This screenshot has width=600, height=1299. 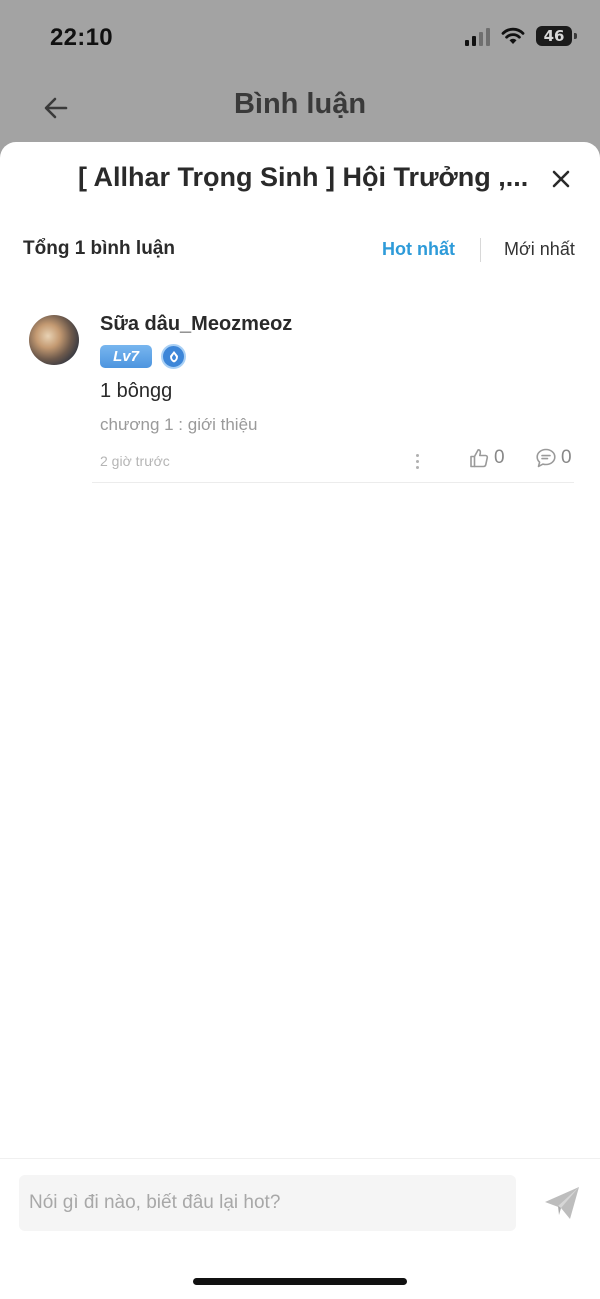 I want to click on reply-button: 0, so click(x=553, y=458).